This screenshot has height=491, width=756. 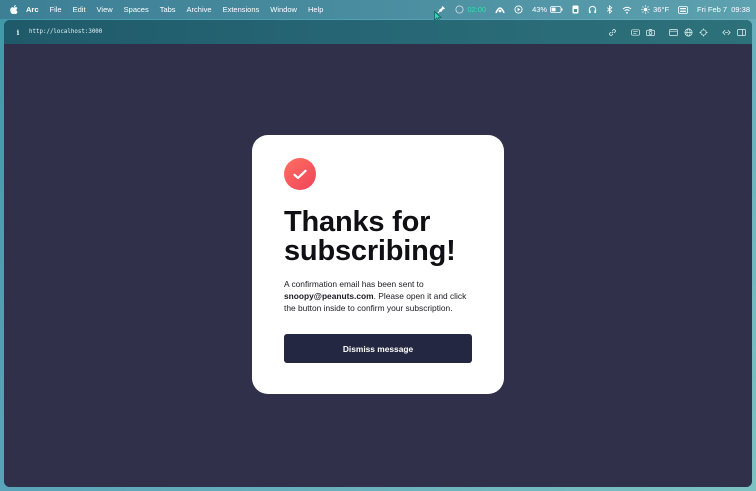 What do you see at coordinates (65, 32) in the screenshot?
I see `url-bar: http://localhost:3000` at bounding box center [65, 32].